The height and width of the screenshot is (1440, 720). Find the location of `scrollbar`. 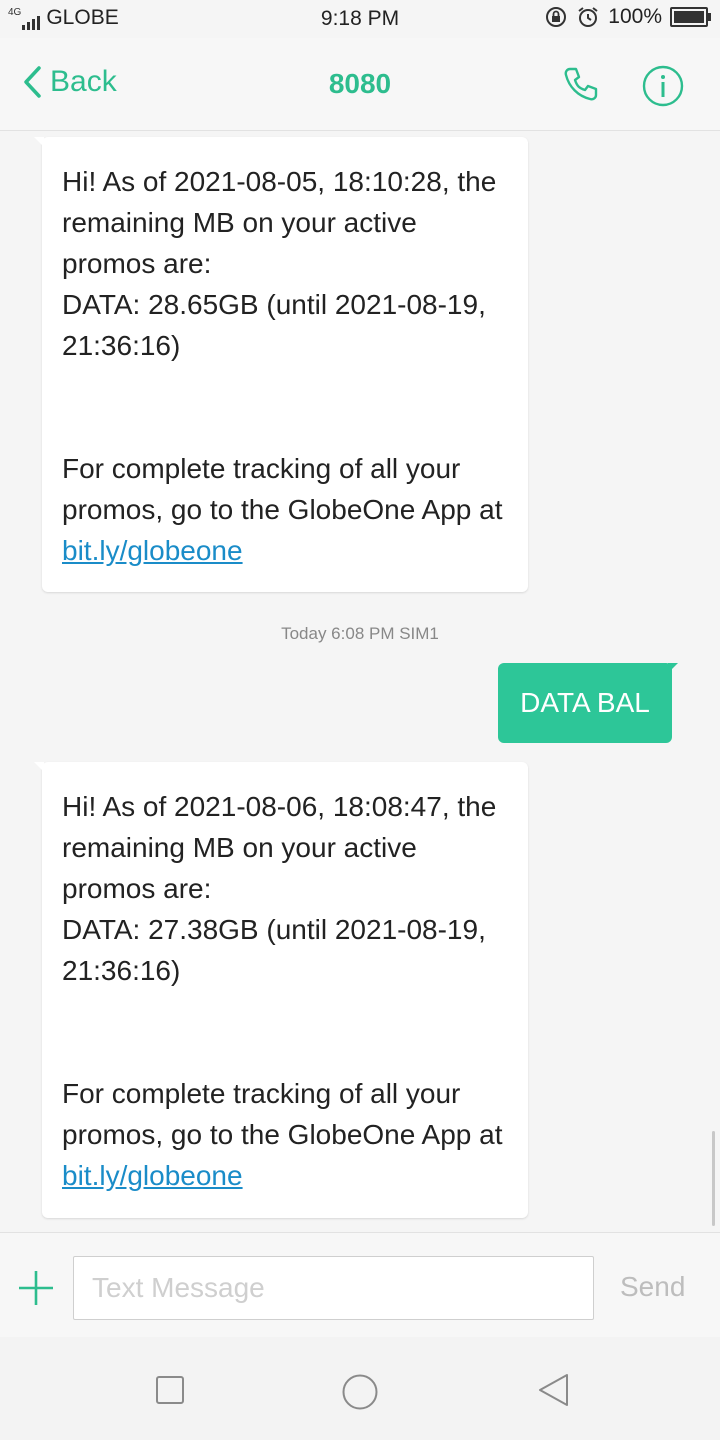

scrollbar is located at coordinates (713, 1178).